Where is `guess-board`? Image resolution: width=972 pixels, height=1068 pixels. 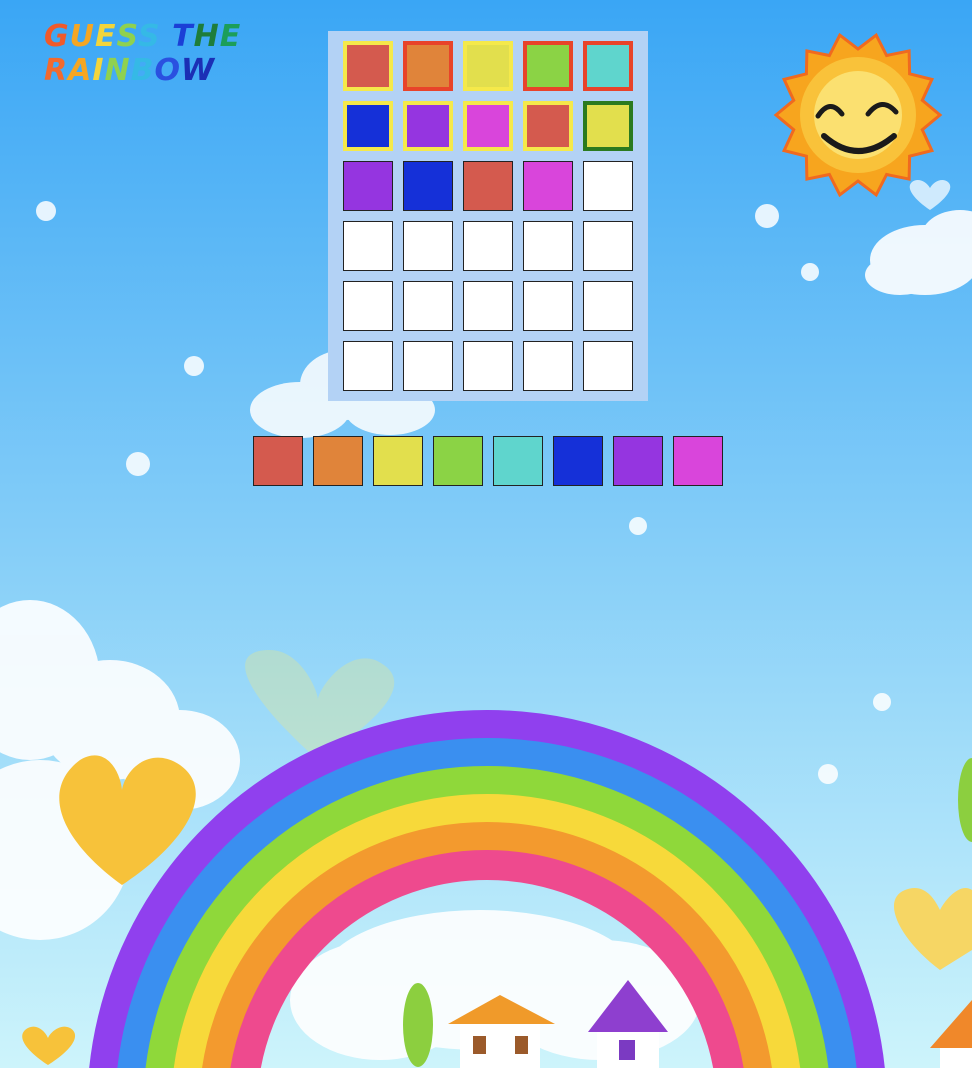 guess-board is located at coordinates (488, 216).